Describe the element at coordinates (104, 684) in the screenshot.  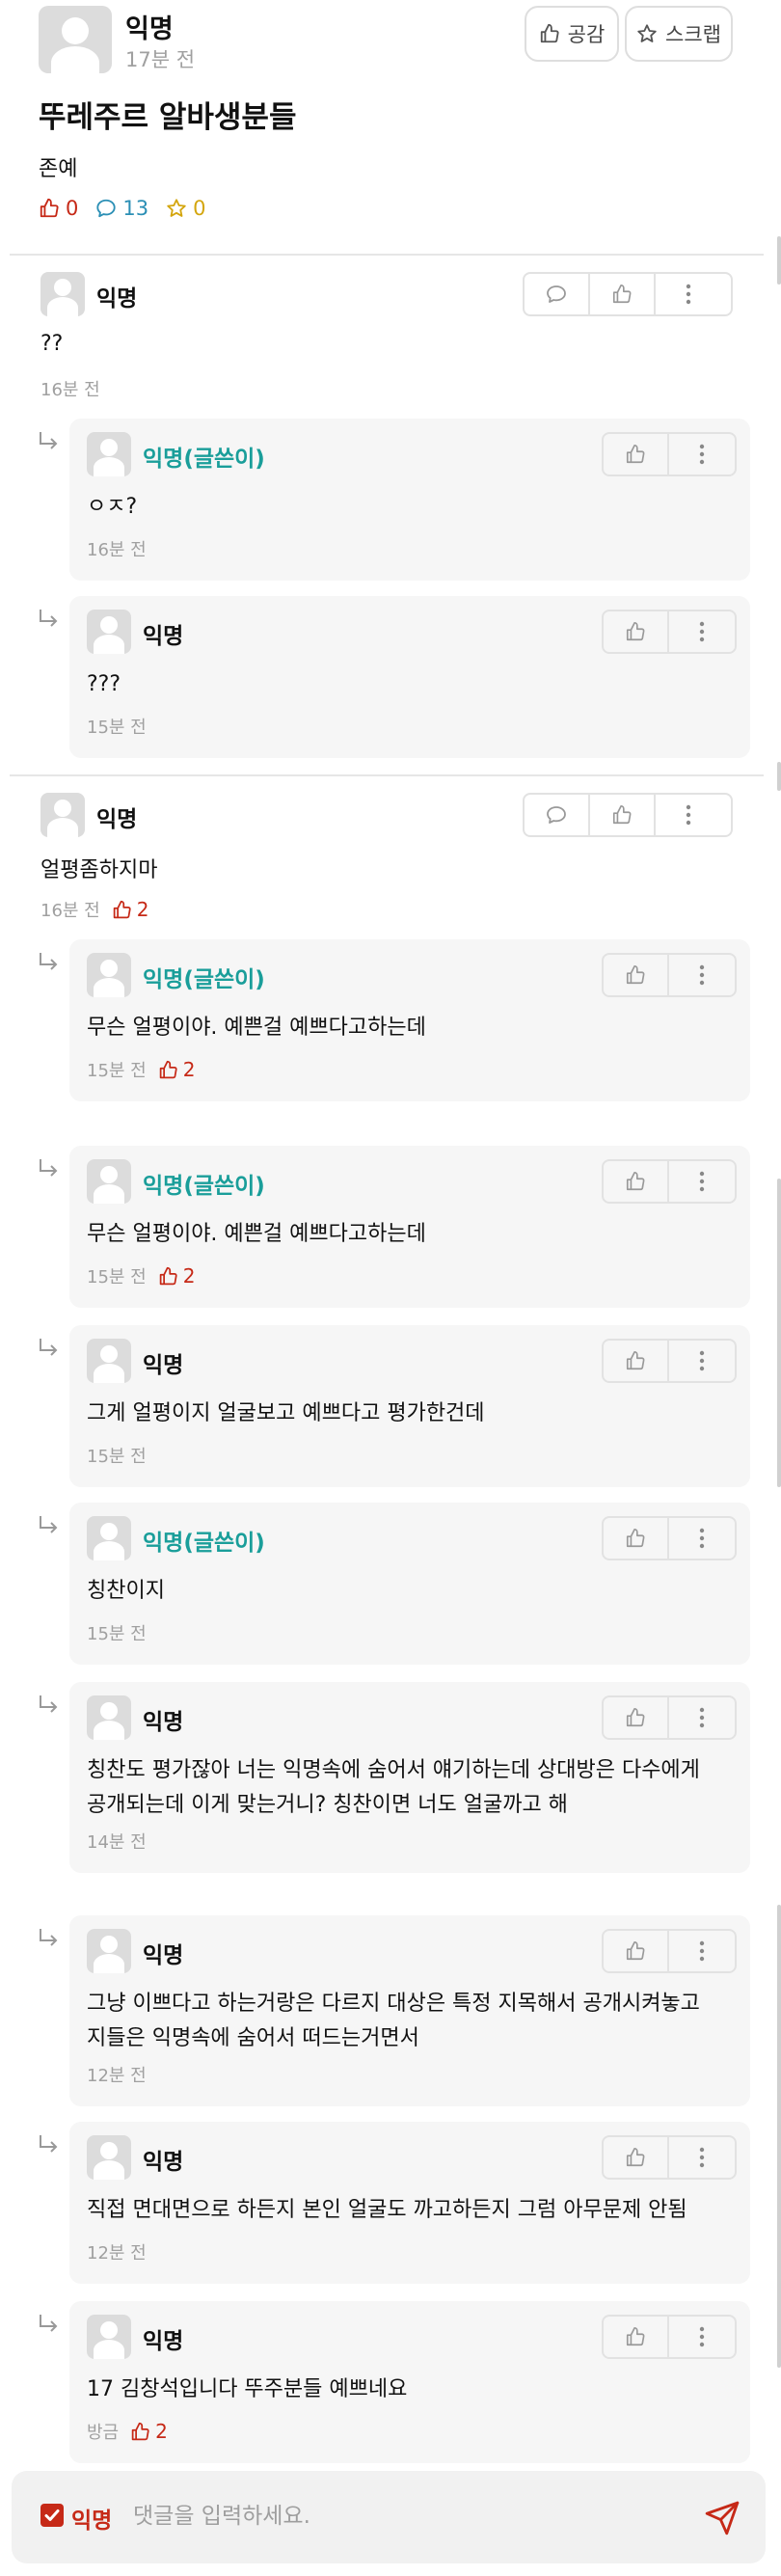
I see `reply-text-line: ???` at that location.